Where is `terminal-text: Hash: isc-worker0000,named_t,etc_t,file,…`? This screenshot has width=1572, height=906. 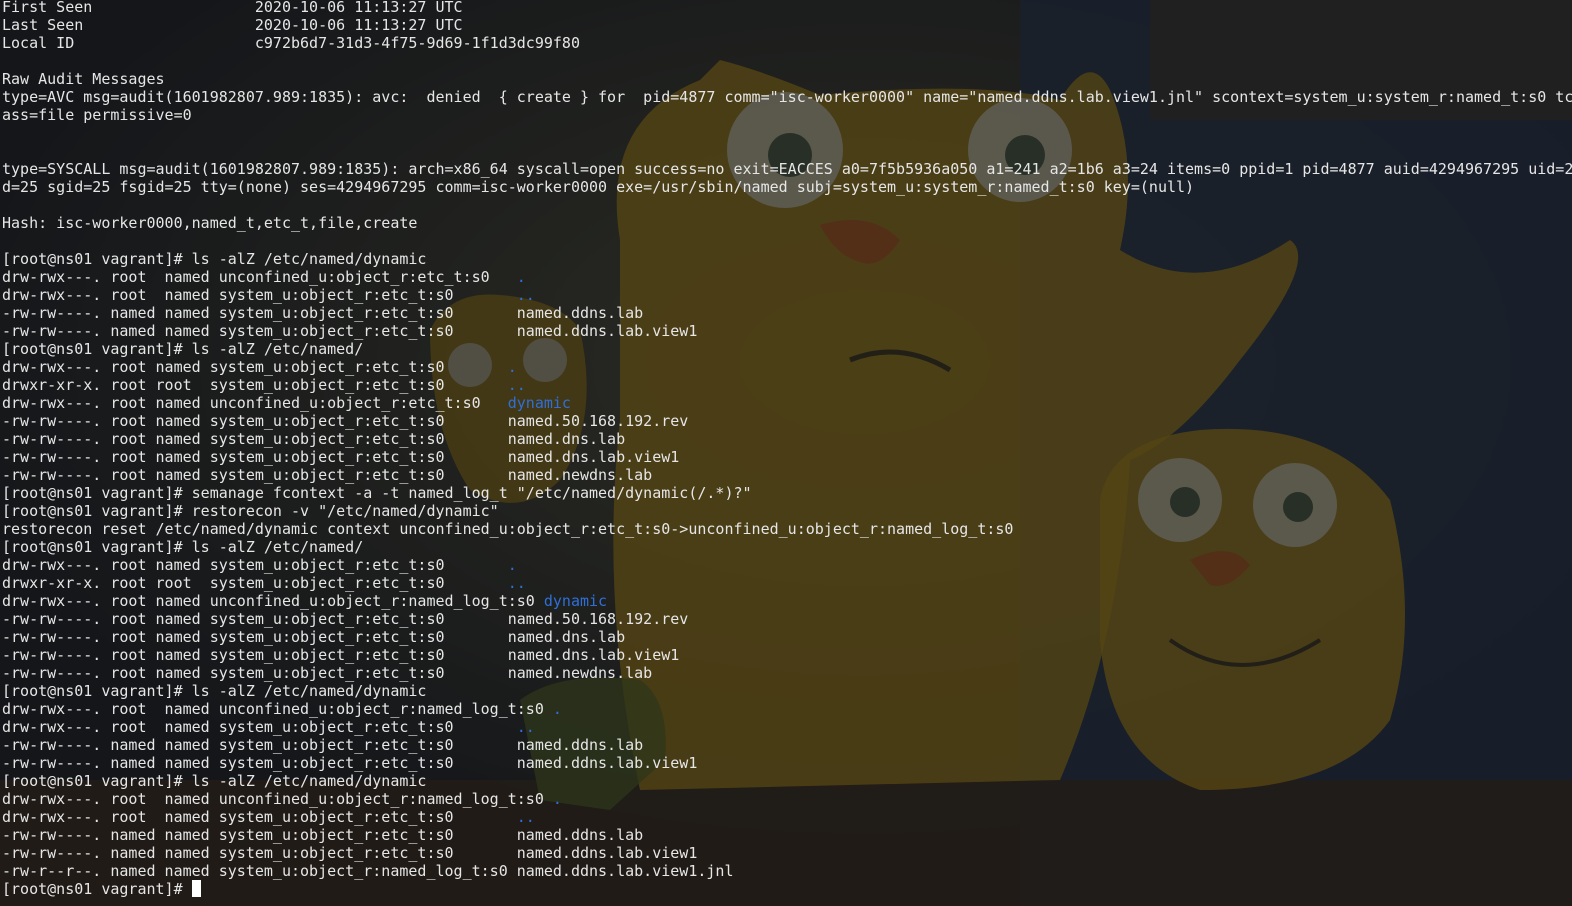 terminal-text: Hash: isc-worker0000,named_t,etc_t,file,… is located at coordinates (210, 223).